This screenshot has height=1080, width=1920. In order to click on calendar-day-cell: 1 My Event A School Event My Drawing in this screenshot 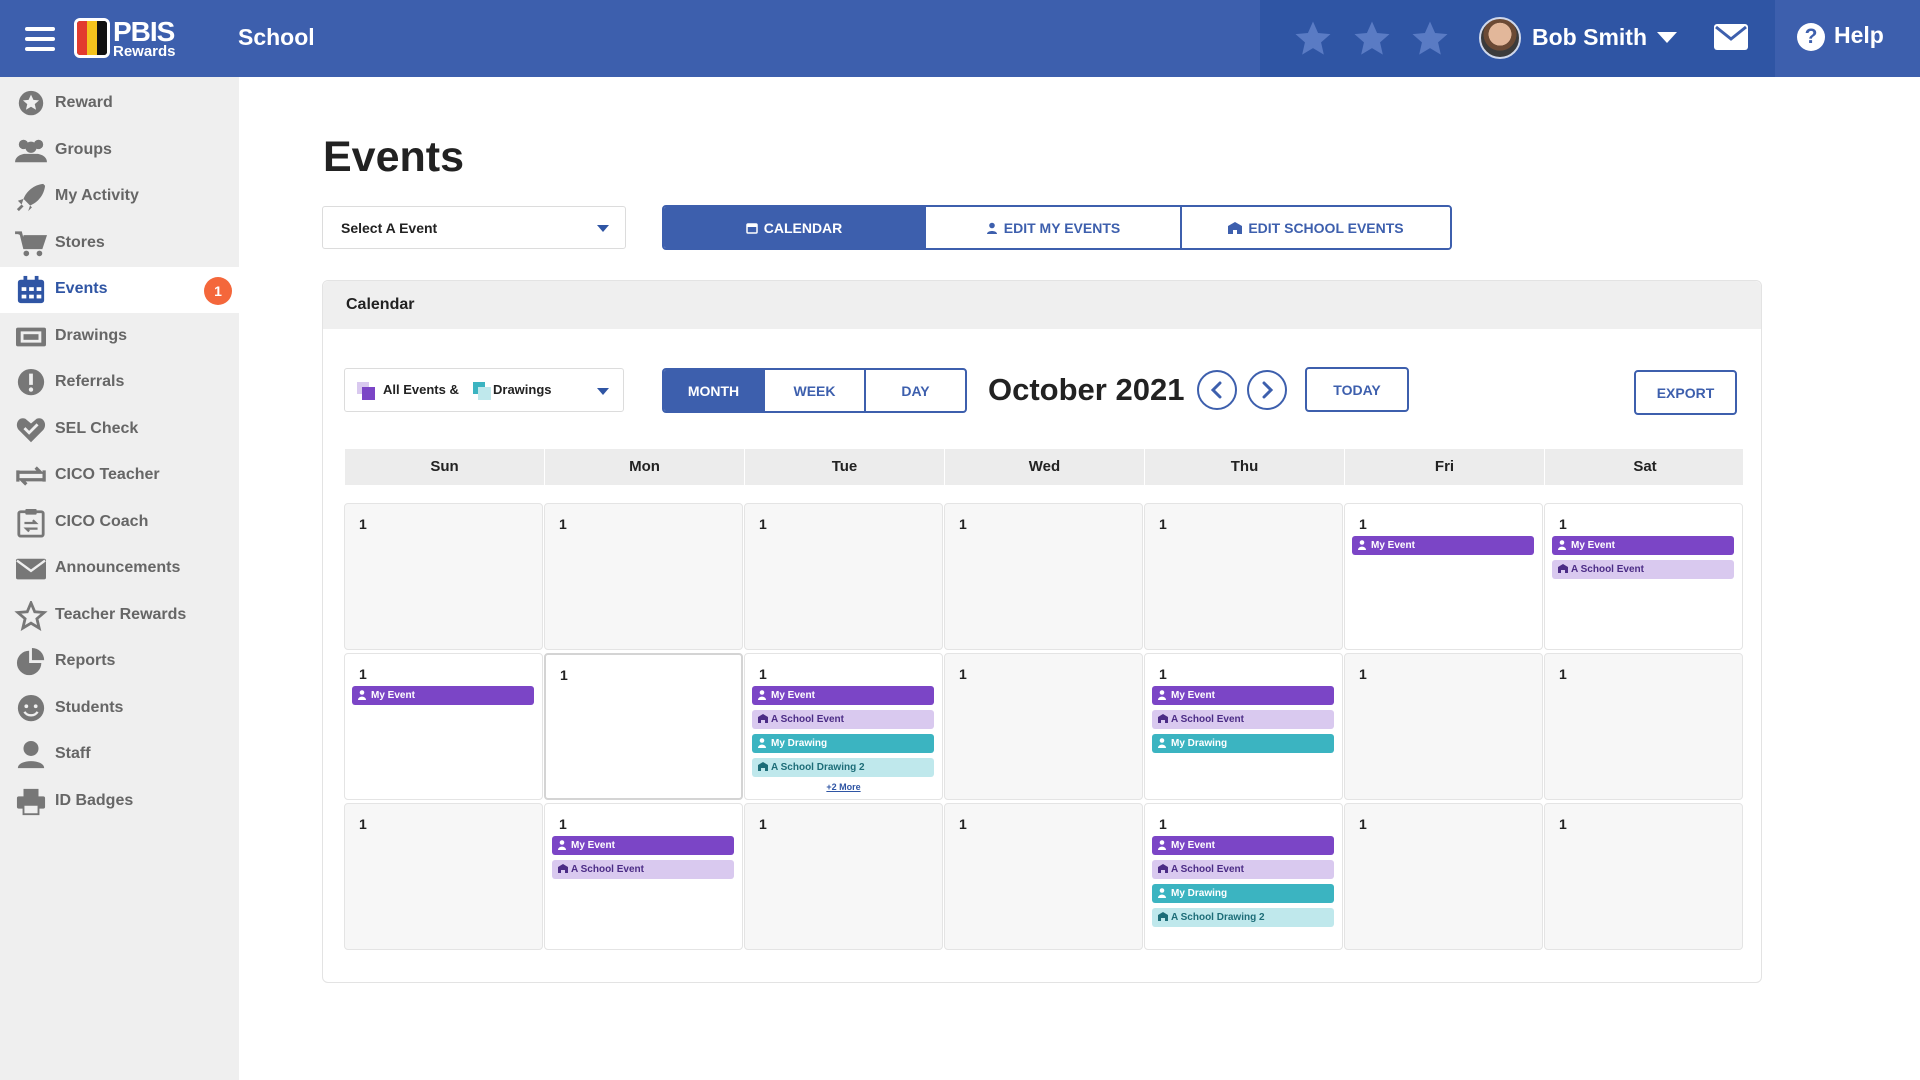, I will do `click(1243, 726)`.